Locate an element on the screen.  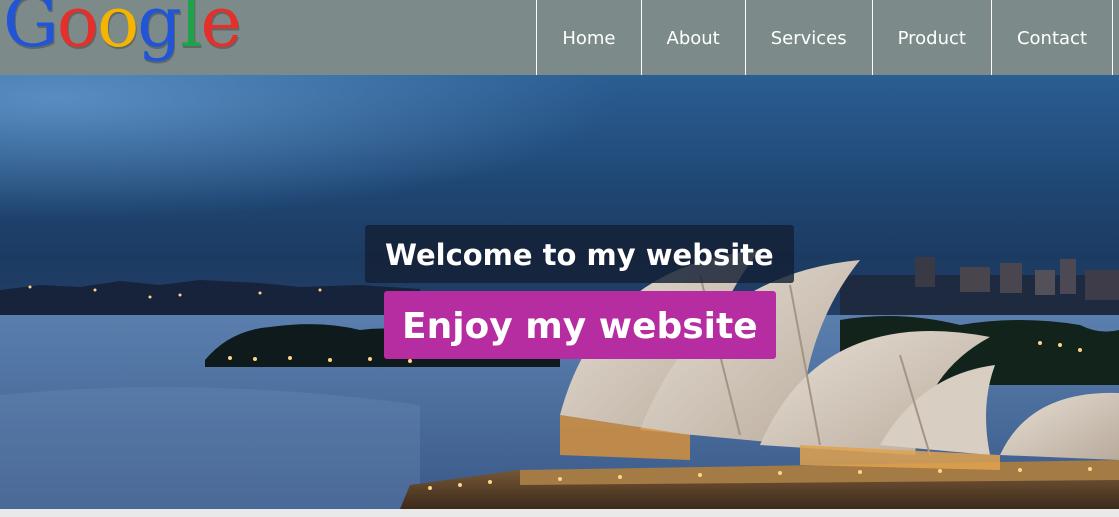
logo-letter: G is located at coordinates (31, 31).